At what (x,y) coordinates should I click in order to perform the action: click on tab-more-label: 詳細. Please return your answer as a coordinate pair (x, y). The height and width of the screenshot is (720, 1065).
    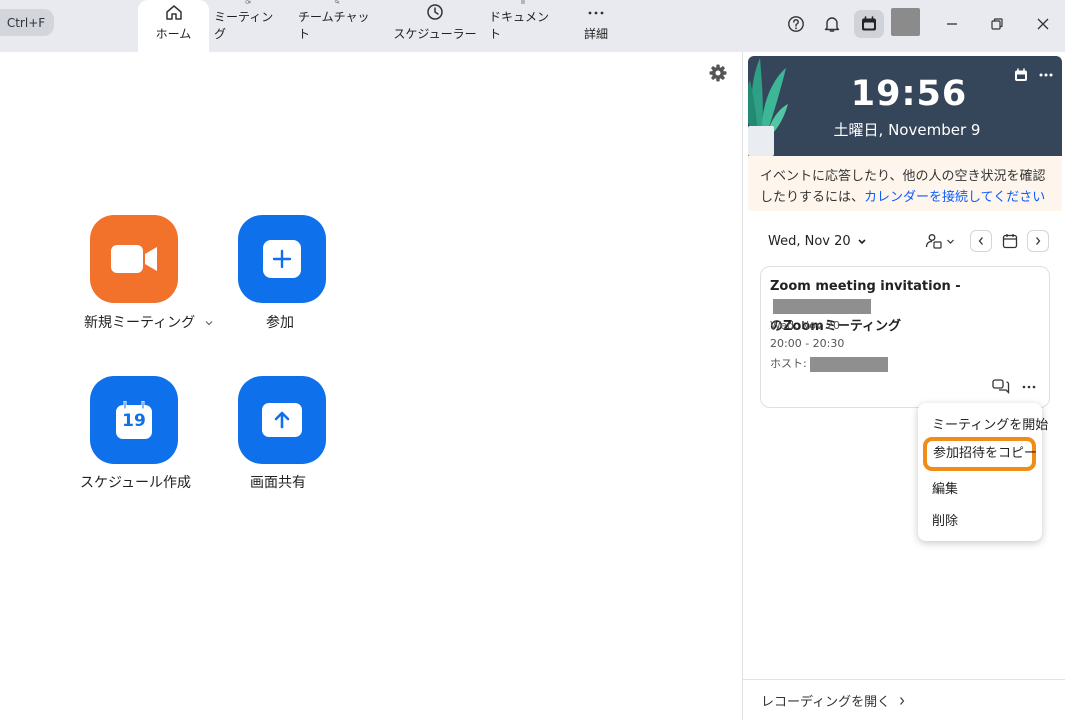
    Looking at the image, I should click on (595, 34).